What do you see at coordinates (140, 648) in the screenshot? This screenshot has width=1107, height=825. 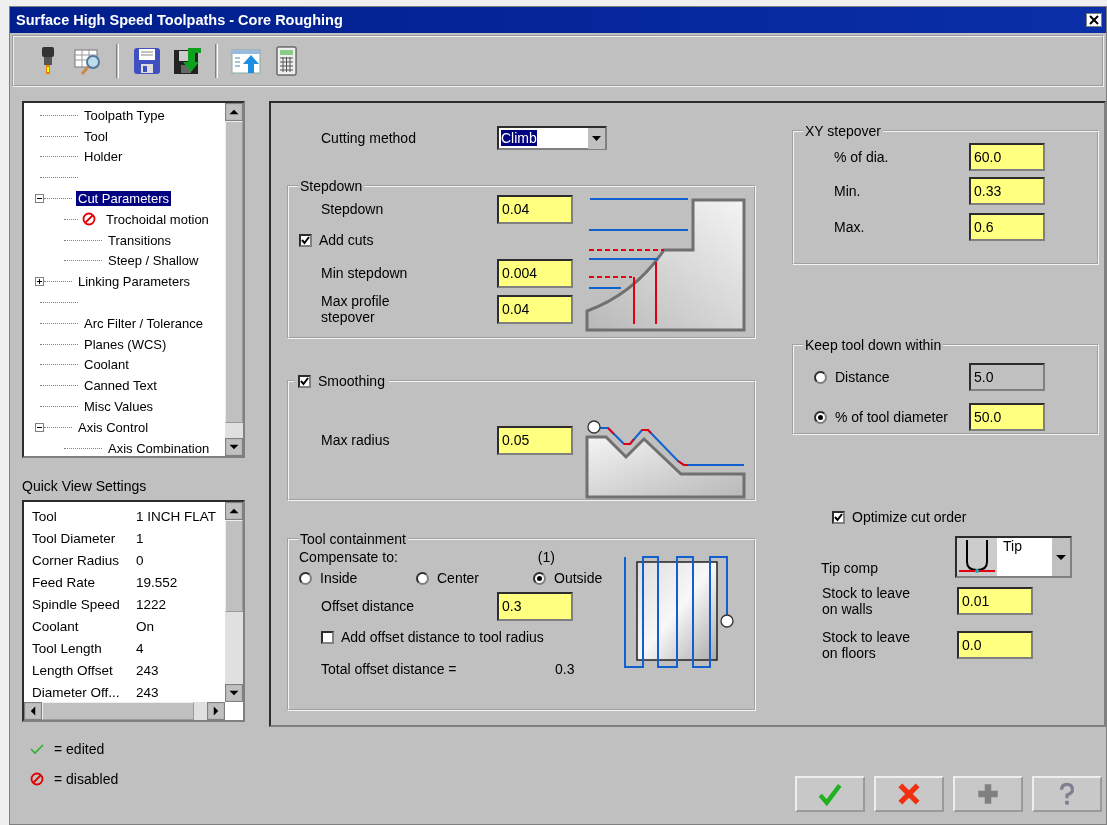 I see `setting-value: 4` at bounding box center [140, 648].